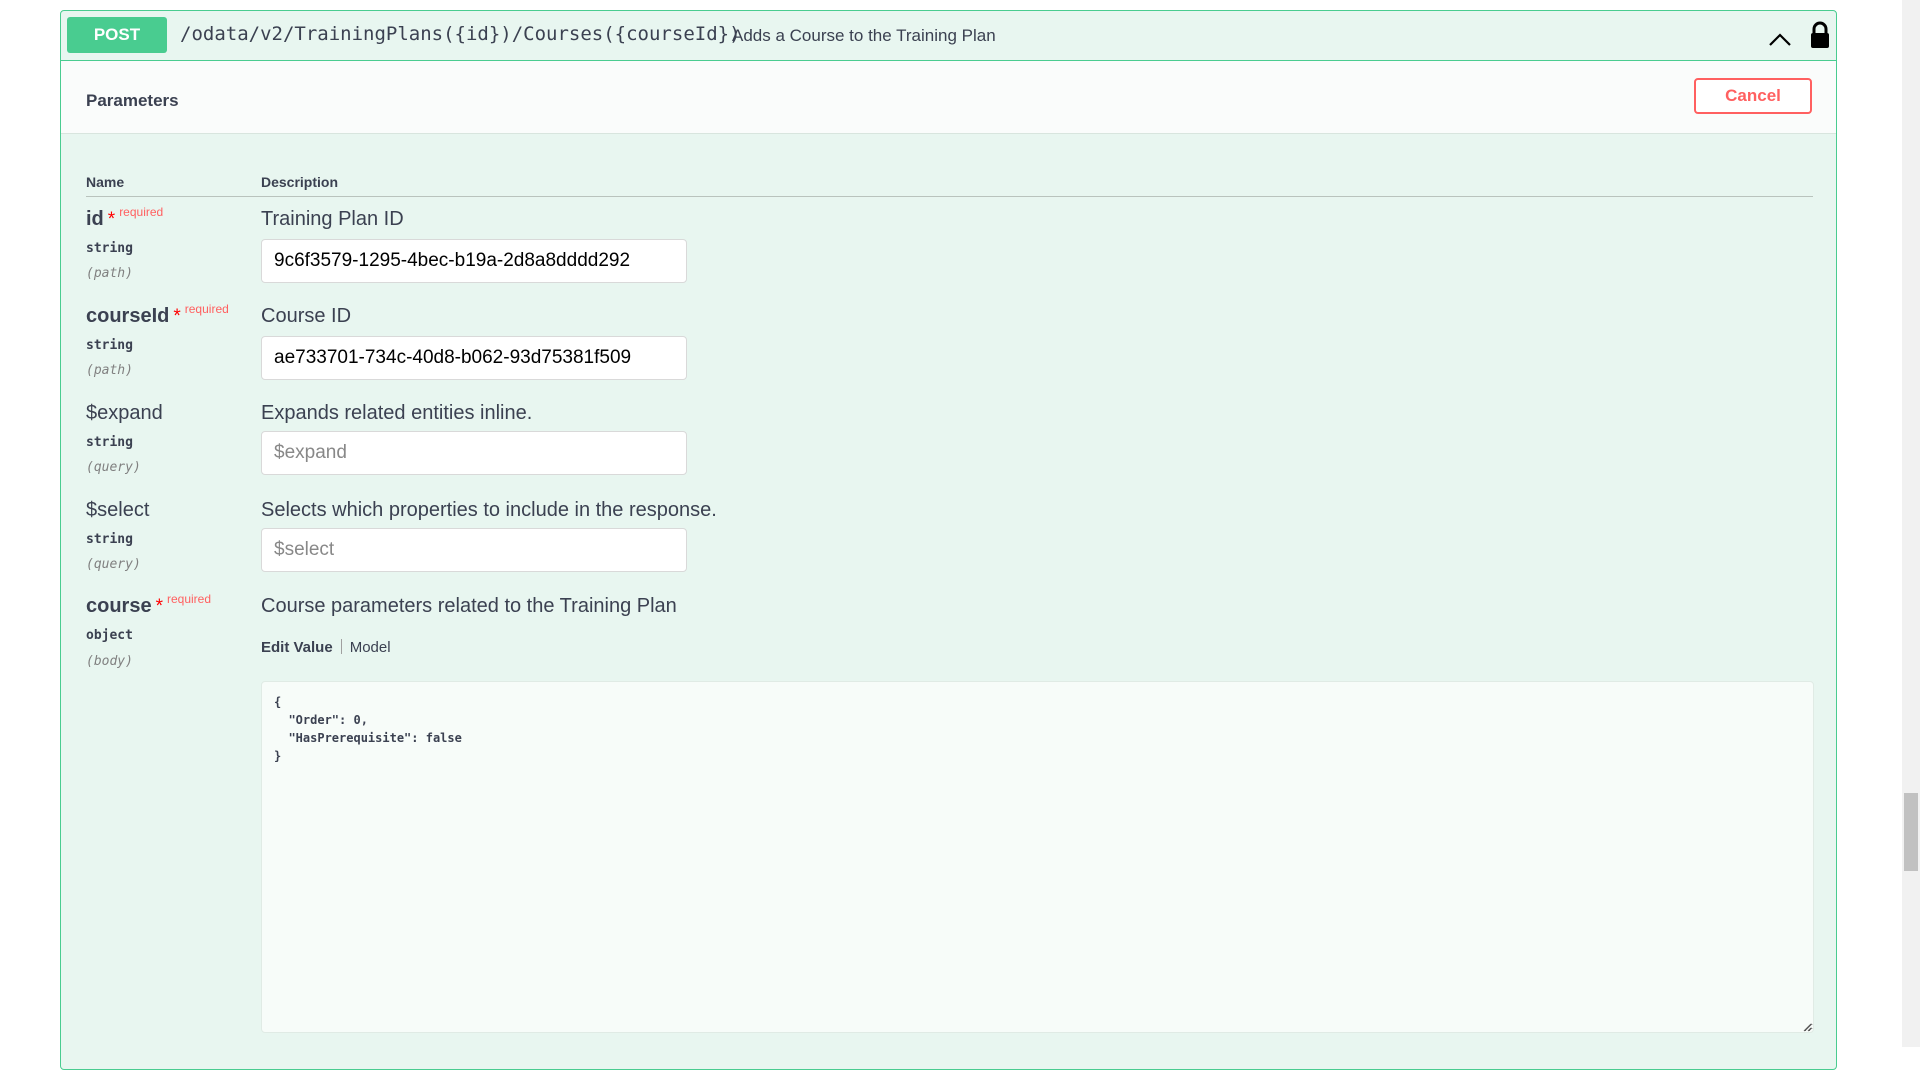  What do you see at coordinates (109, 248) in the screenshot?
I see `param-type-id: string` at bounding box center [109, 248].